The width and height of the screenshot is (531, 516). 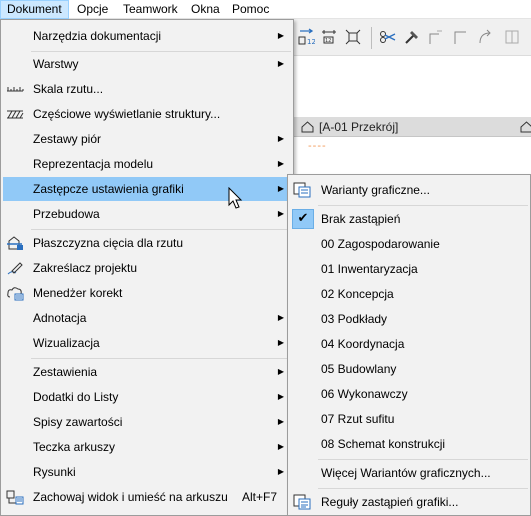 What do you see at coordinates (359, 127) in the screenshot?
I see `tab-label: [A-01 Przekrój]` at bounding box center [359, 127].